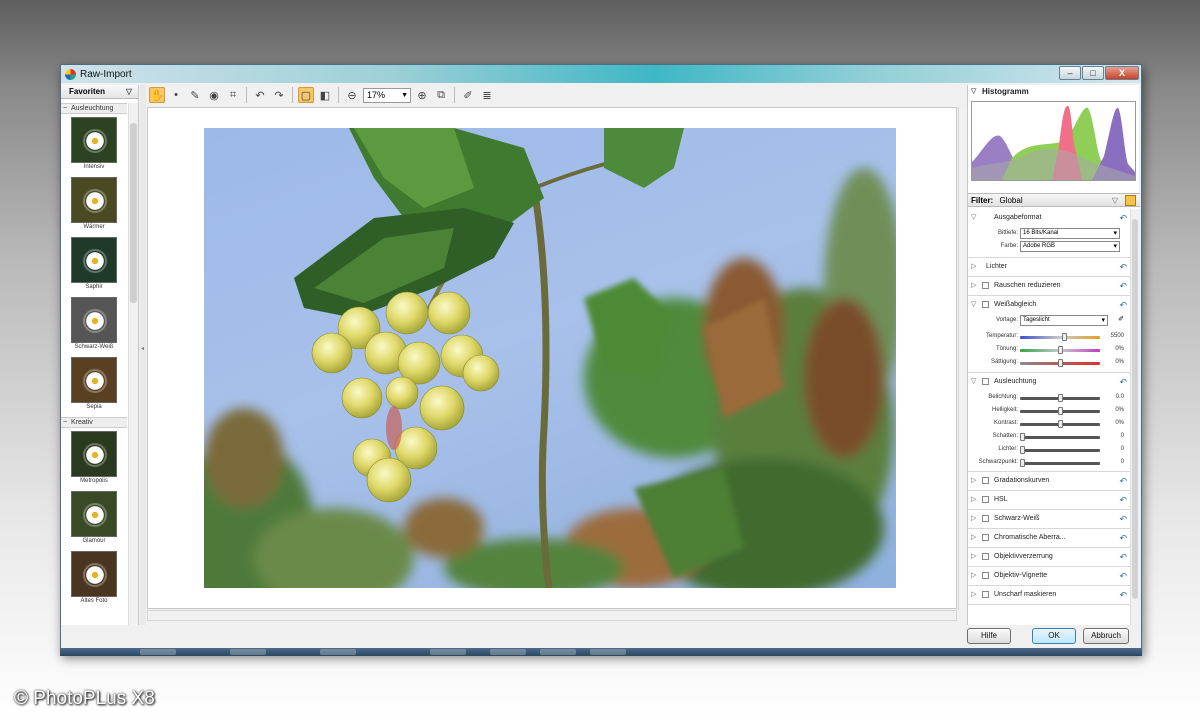  Describe the element at coordinates (601, 74) in the screenshot. I see `title-bar: Raw-Import – □ X` at that location.